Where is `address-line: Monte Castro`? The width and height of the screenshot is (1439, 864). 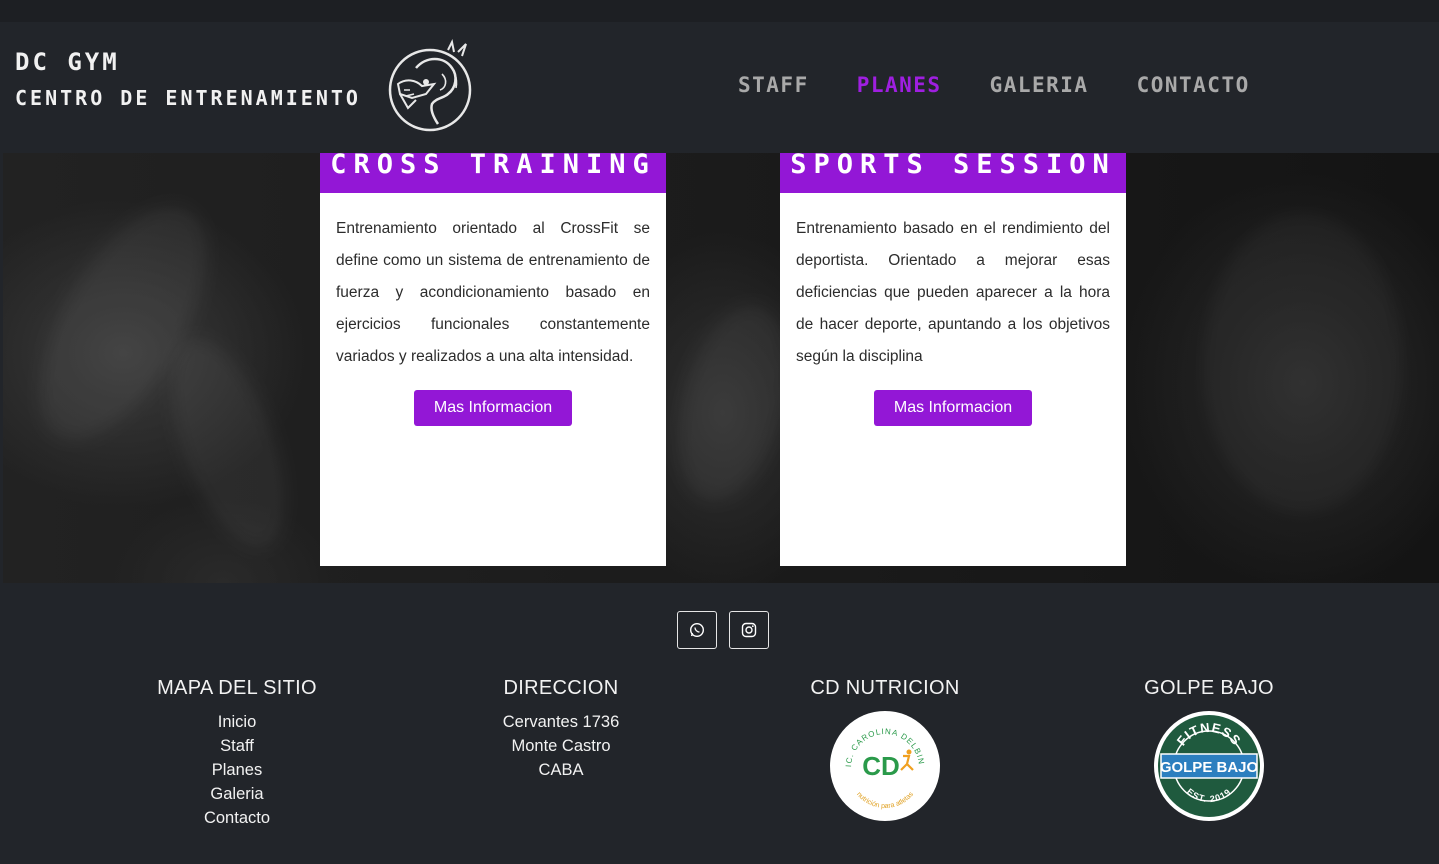
address-line: Monte Castro is located at coordinates (561, 746).